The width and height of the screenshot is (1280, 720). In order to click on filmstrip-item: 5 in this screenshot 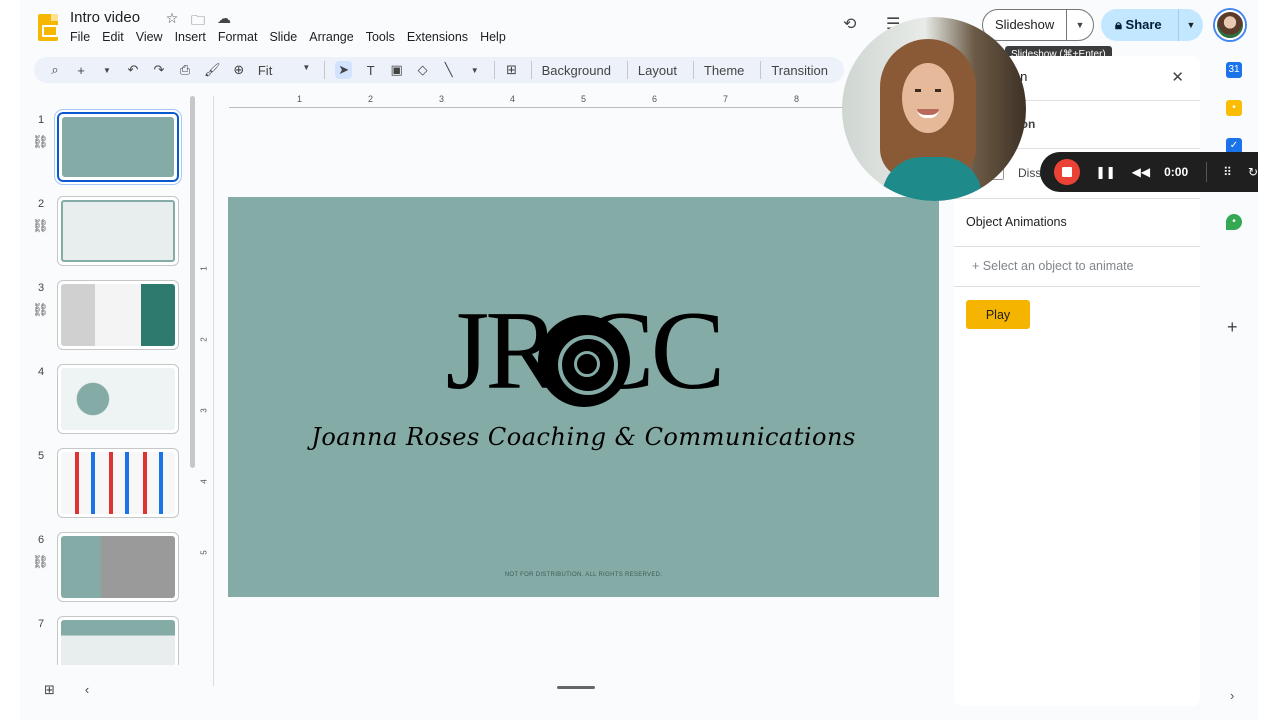, I will do `click(115, 480)`.